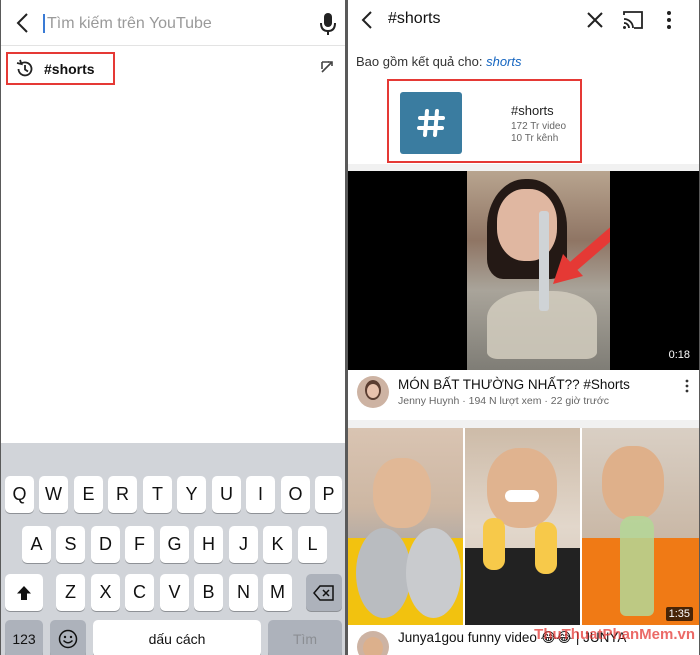  What do you see at coordinates (19, 494) in the screenshot?
I see `key-q: Q` at bounding box center [19, 494].